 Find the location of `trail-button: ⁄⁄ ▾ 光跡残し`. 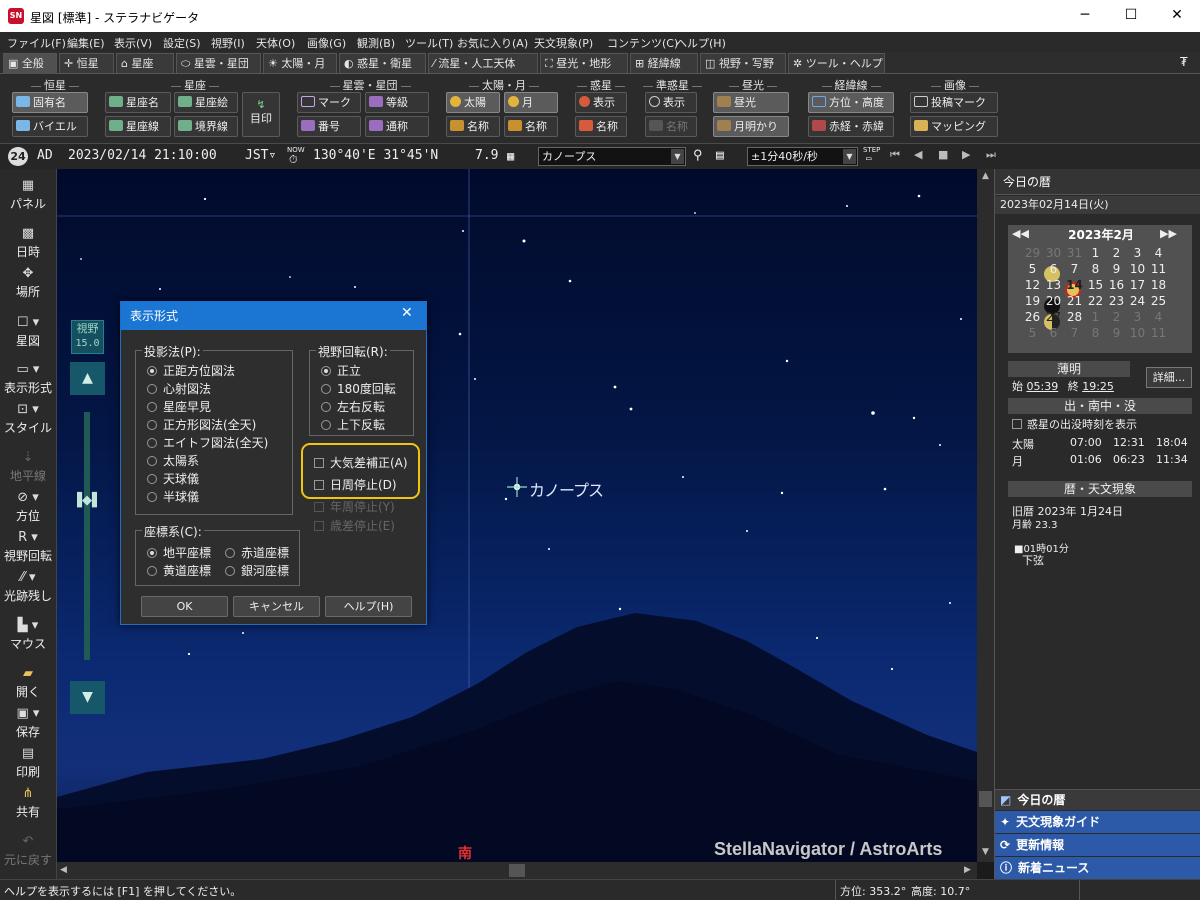

trail-button: ⁄⁄ ▾ 光跡残し is located at coordinates (28, 586).